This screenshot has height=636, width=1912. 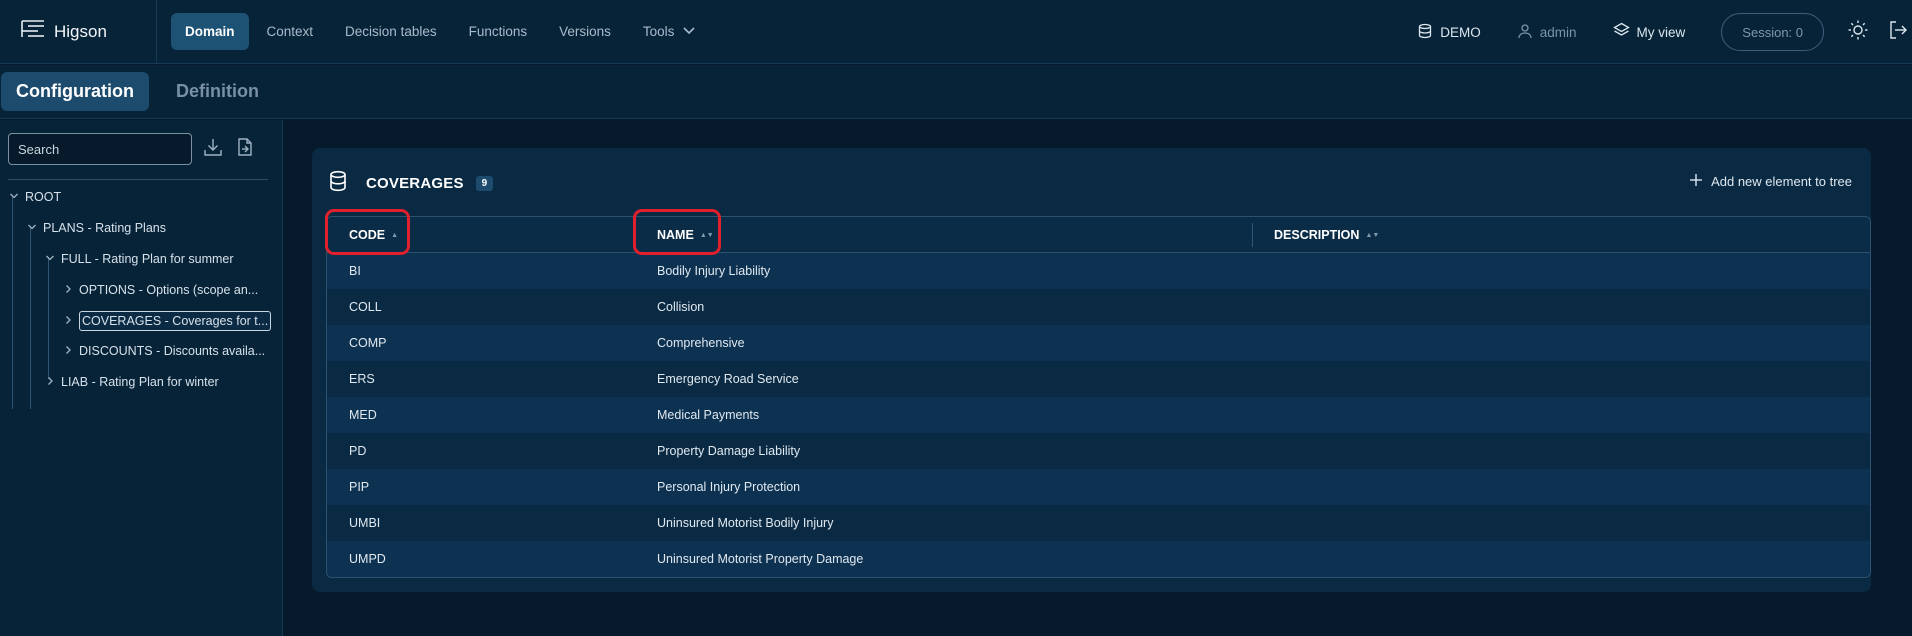 What do you see at coordinates (1661, 32) in the screenshot?
I see `view-label: My view` at bounding box center [1661, 32].